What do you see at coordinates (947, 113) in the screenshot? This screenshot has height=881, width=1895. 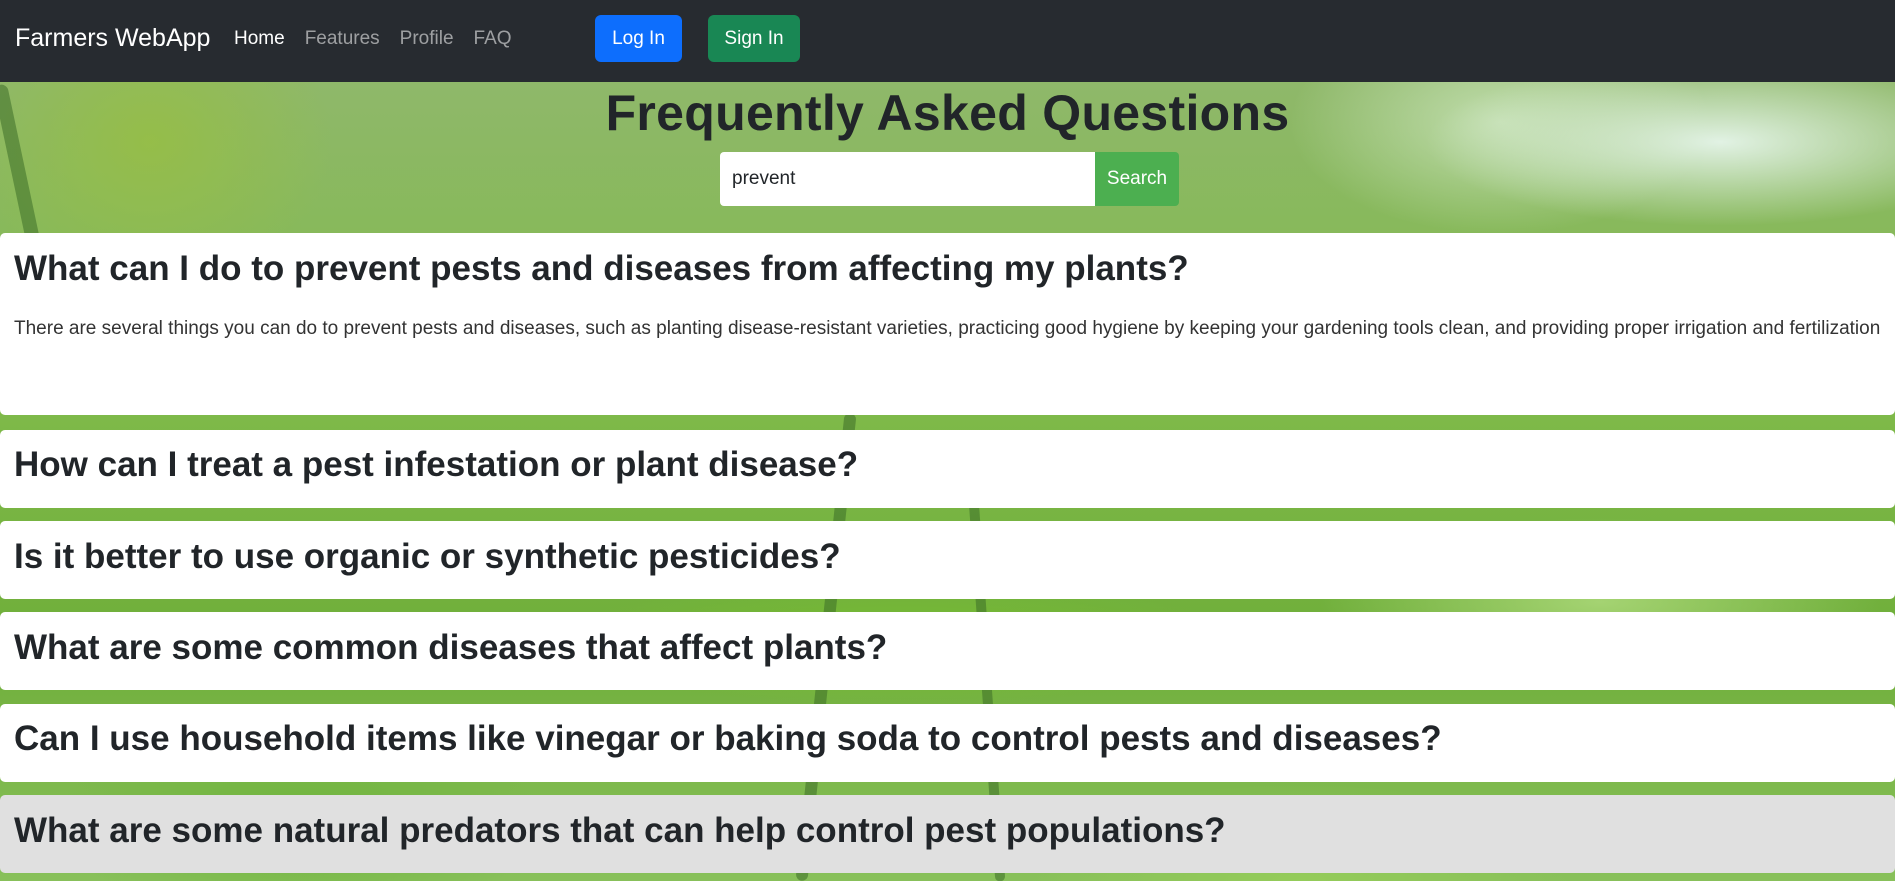 I see `page-title: Frequently Asked Questions` at bounding box center [947, 113].